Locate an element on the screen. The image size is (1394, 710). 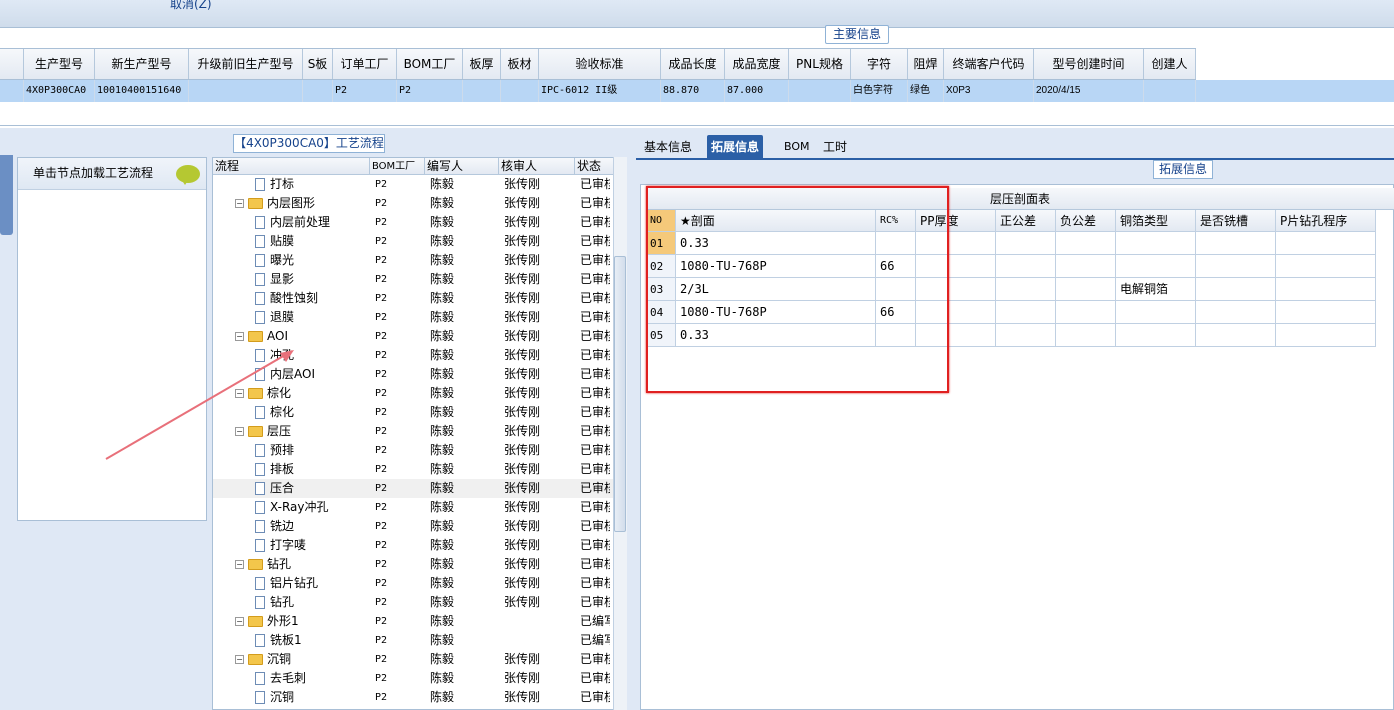
tree-row: 钻孔 P2 陈毅 张传刚 已审核 is located at coordinates (413, 602).